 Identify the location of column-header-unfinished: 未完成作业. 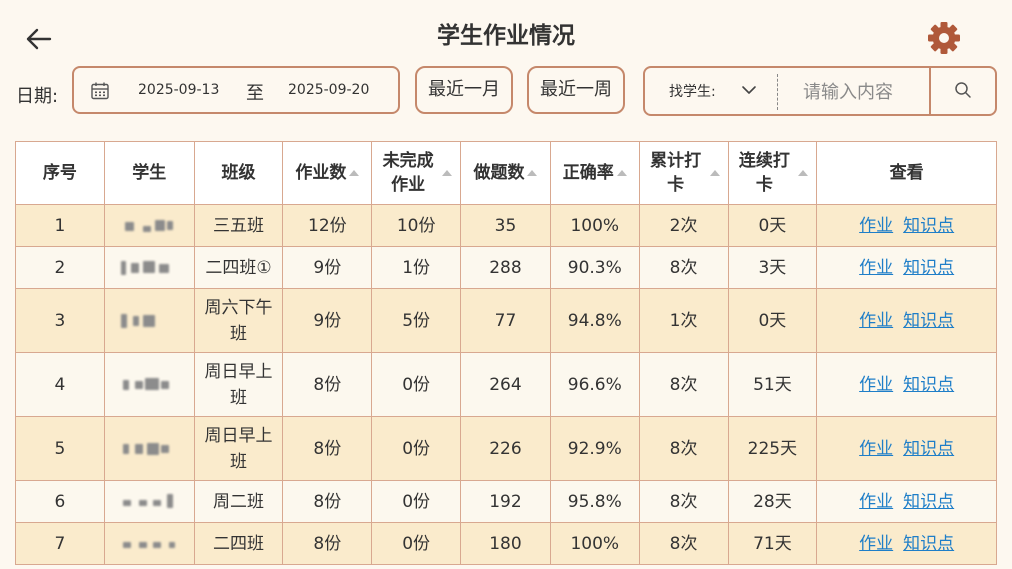
(416, 173).